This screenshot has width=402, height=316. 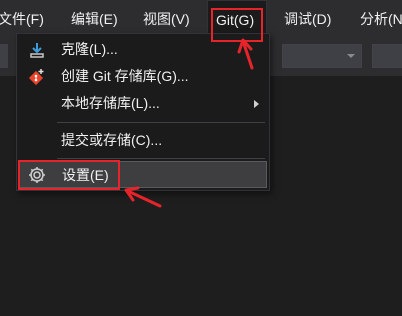 What do you see at coordinates (37, 77) in the screenshot?
I see `create-git-repo-icon` at bounding box center [37, 77].